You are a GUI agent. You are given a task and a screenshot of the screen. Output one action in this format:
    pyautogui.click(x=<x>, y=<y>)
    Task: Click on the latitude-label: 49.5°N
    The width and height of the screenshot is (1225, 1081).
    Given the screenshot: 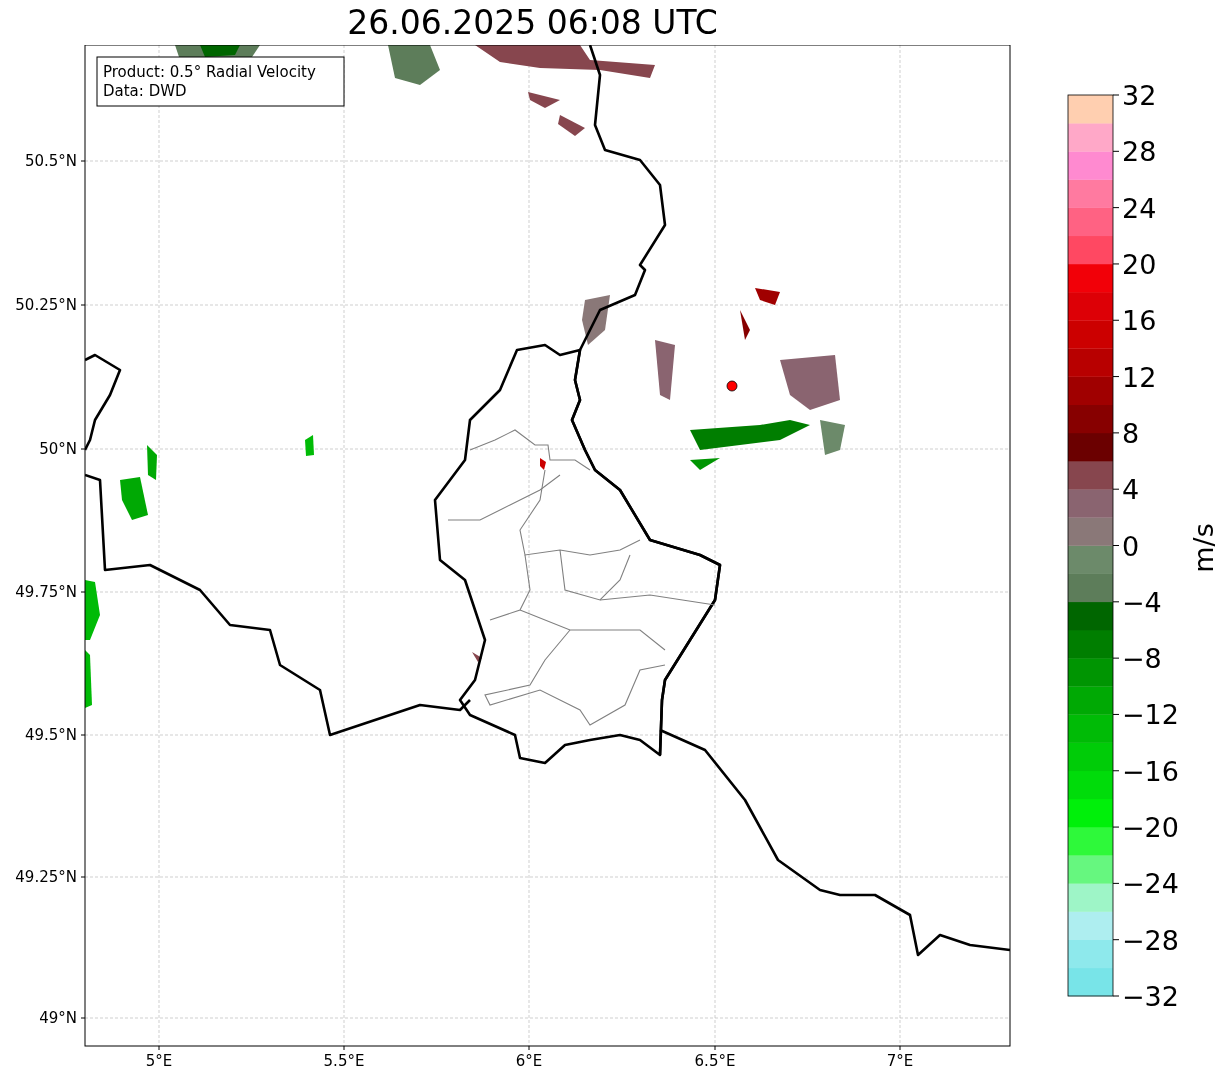 What is the action you would take?
    pyautogui.click(x=50, y=735)
    